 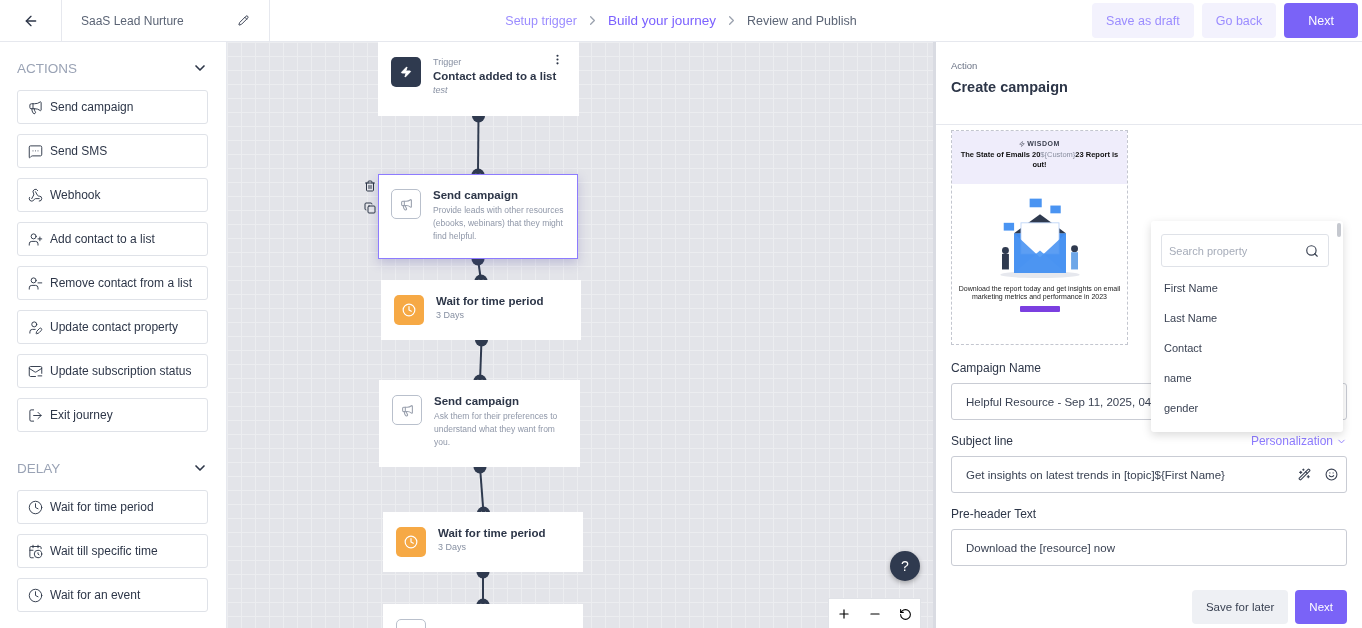 I want to click on dropdown-option: Contact, so click(x=1245, y=348).